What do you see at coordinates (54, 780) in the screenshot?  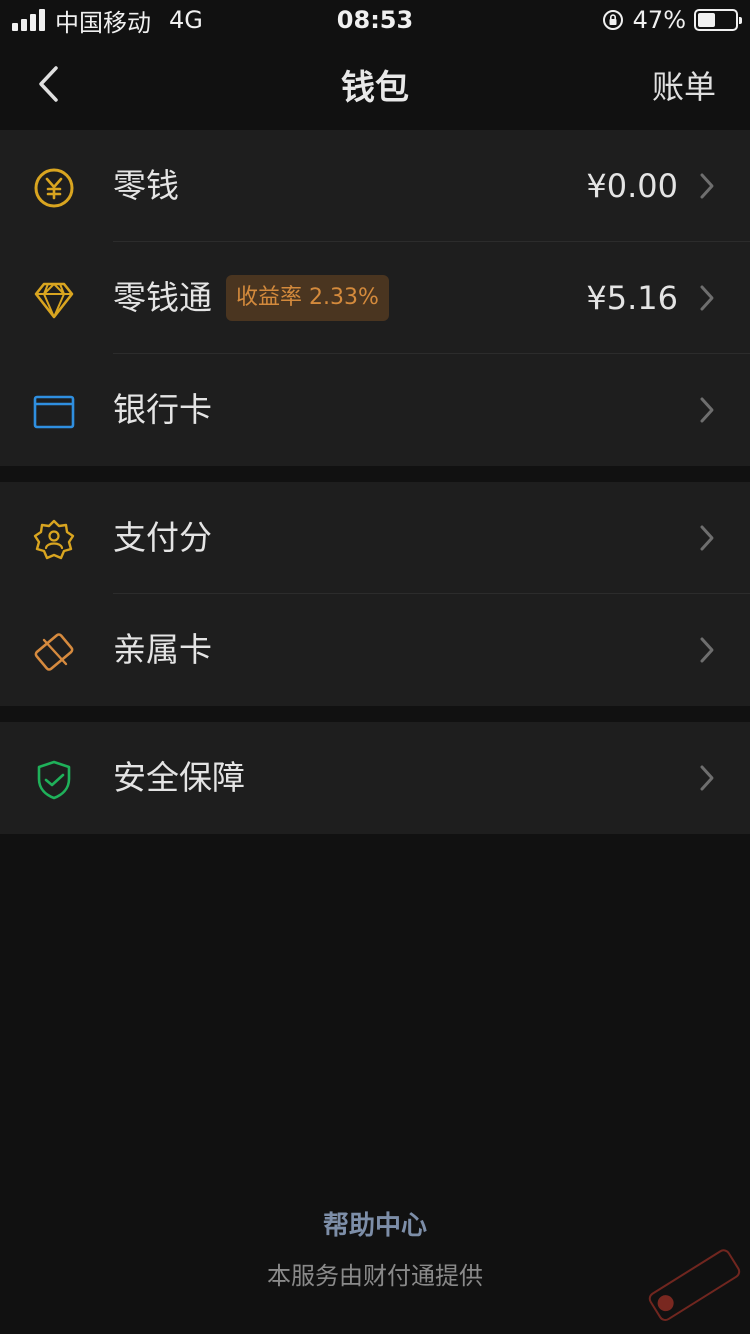 I see `security-shield-icon` at bounding box center [54, 780].